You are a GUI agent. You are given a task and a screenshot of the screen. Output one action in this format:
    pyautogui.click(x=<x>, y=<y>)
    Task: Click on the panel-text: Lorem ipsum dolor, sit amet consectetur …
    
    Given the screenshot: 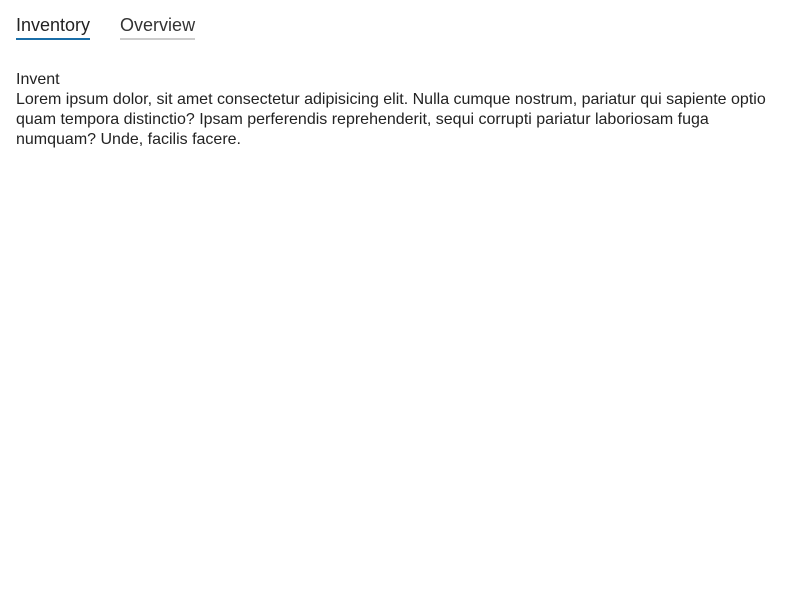 What is the action you would take?
    pyautogui.click(x=391, y=119)
    